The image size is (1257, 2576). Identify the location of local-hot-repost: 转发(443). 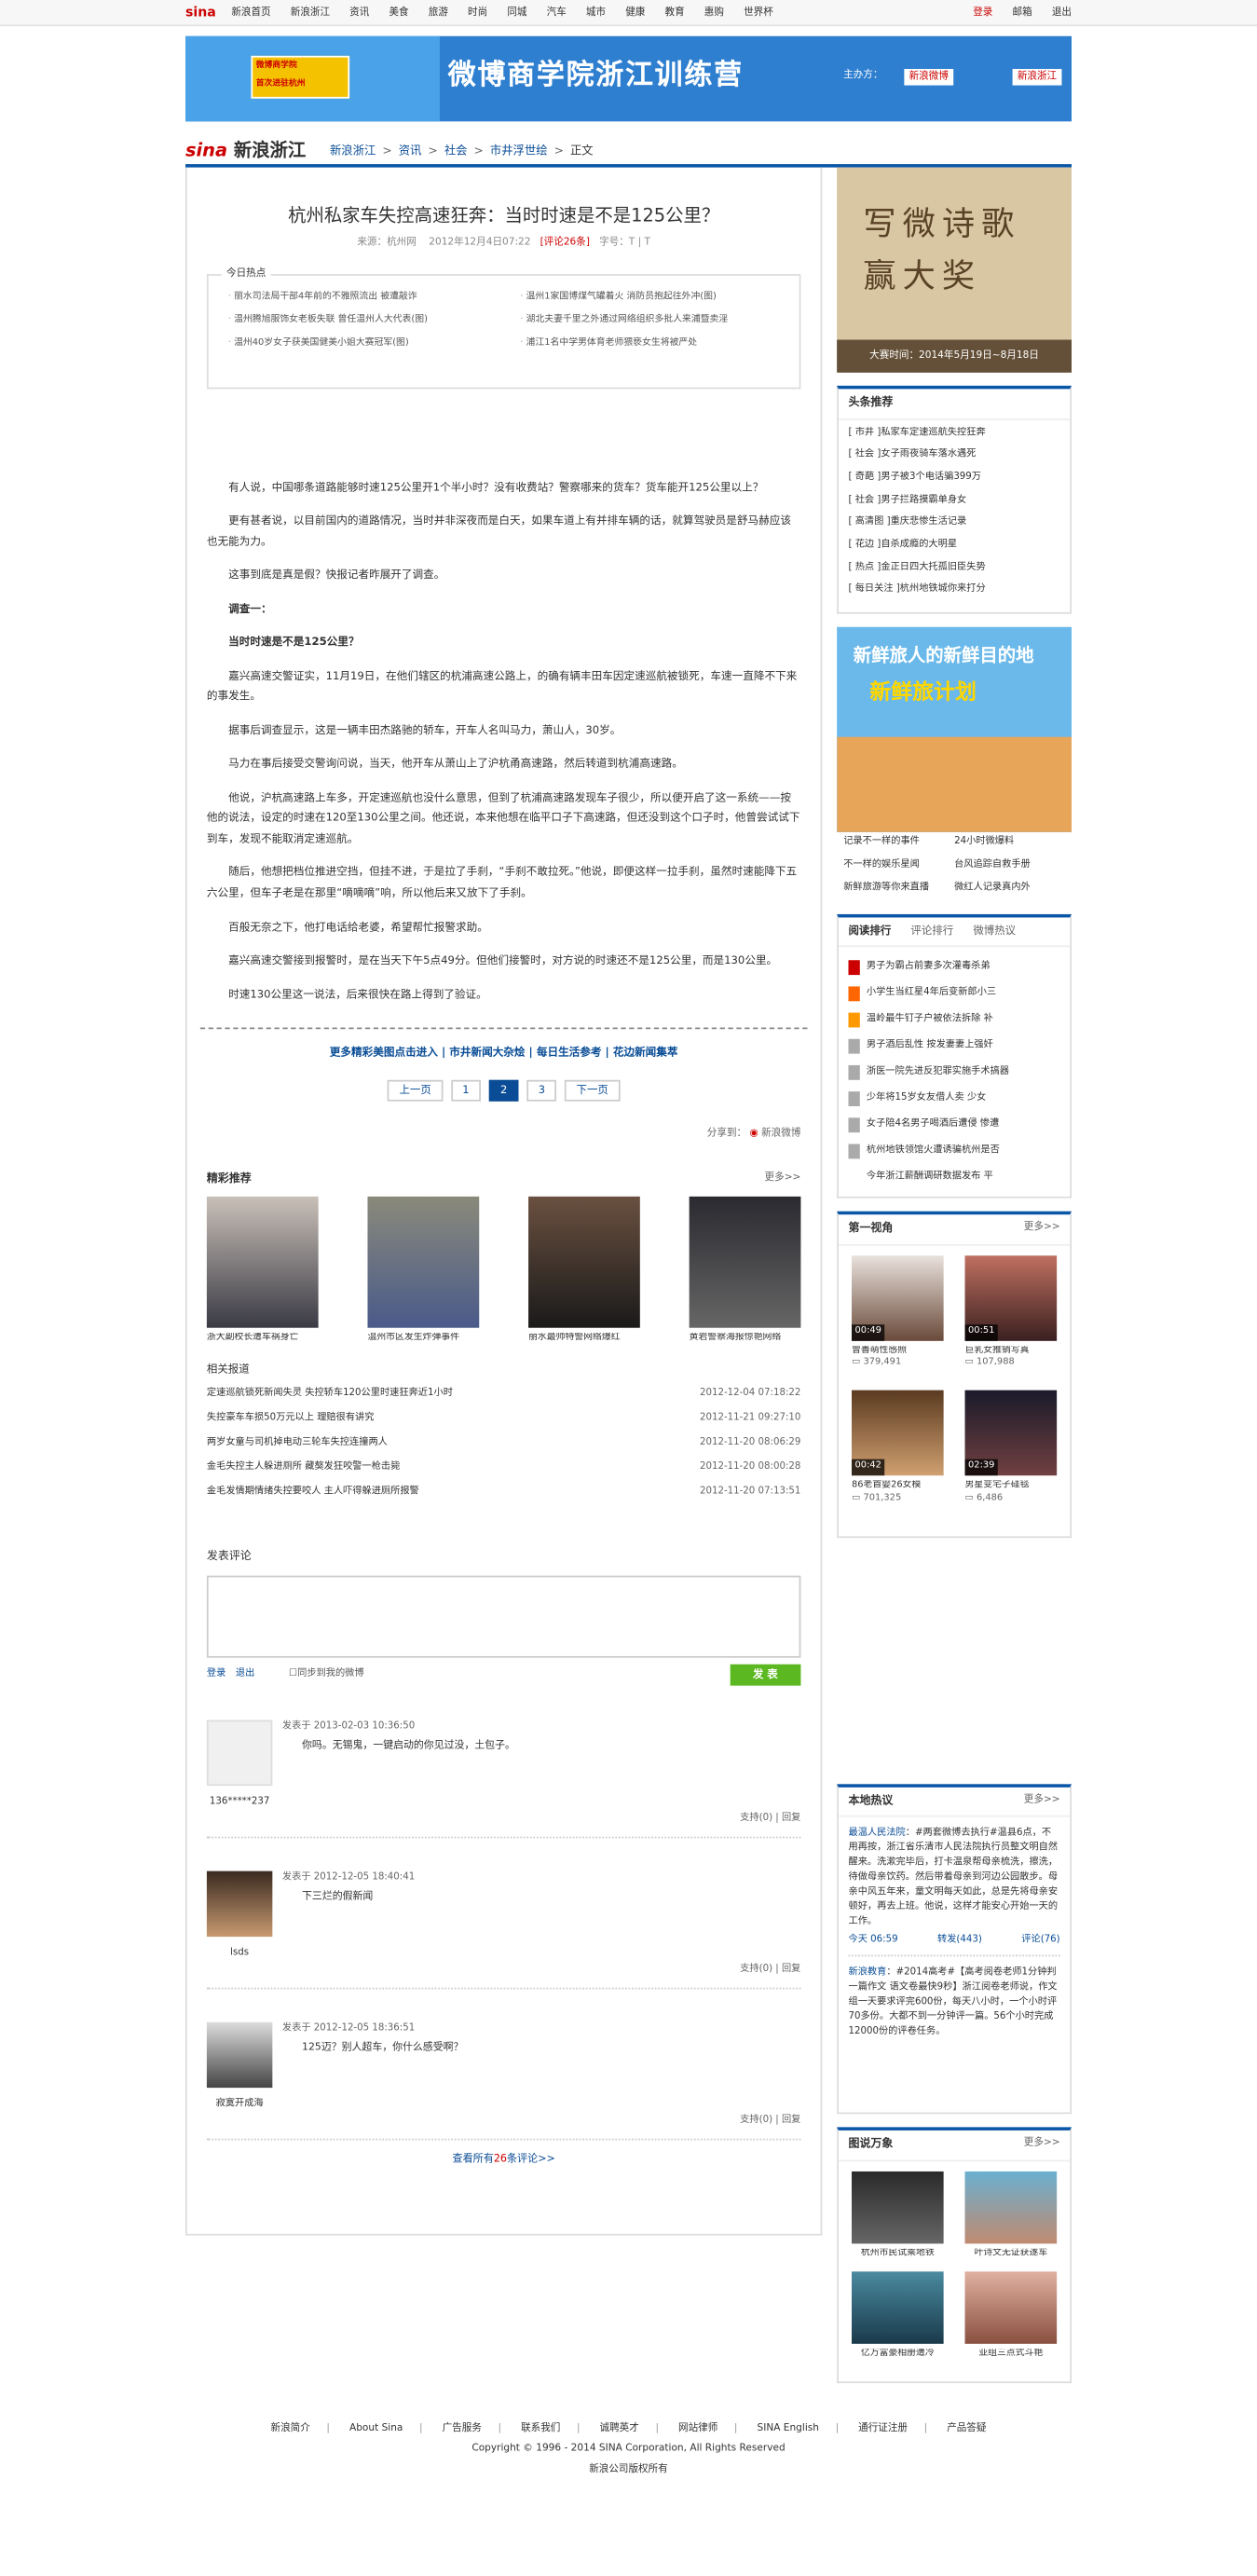
(959, 1941).